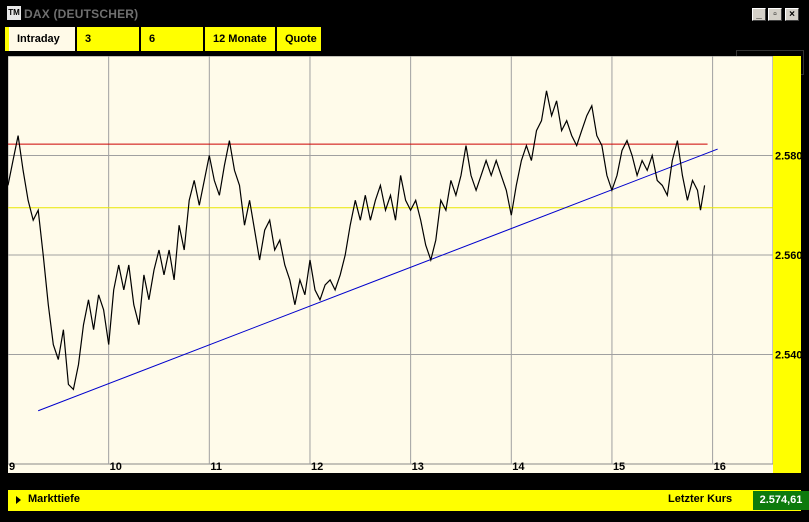  Describe the element at coordinates (792, 14) in the screenshot. I see `close-icon: ×` at that location.